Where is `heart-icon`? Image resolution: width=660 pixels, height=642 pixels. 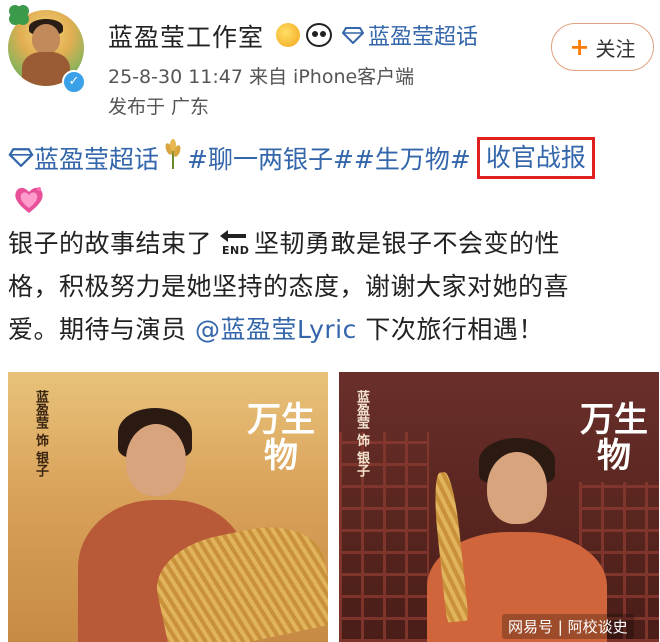 heart-icon is located at coordinates (29, 200).